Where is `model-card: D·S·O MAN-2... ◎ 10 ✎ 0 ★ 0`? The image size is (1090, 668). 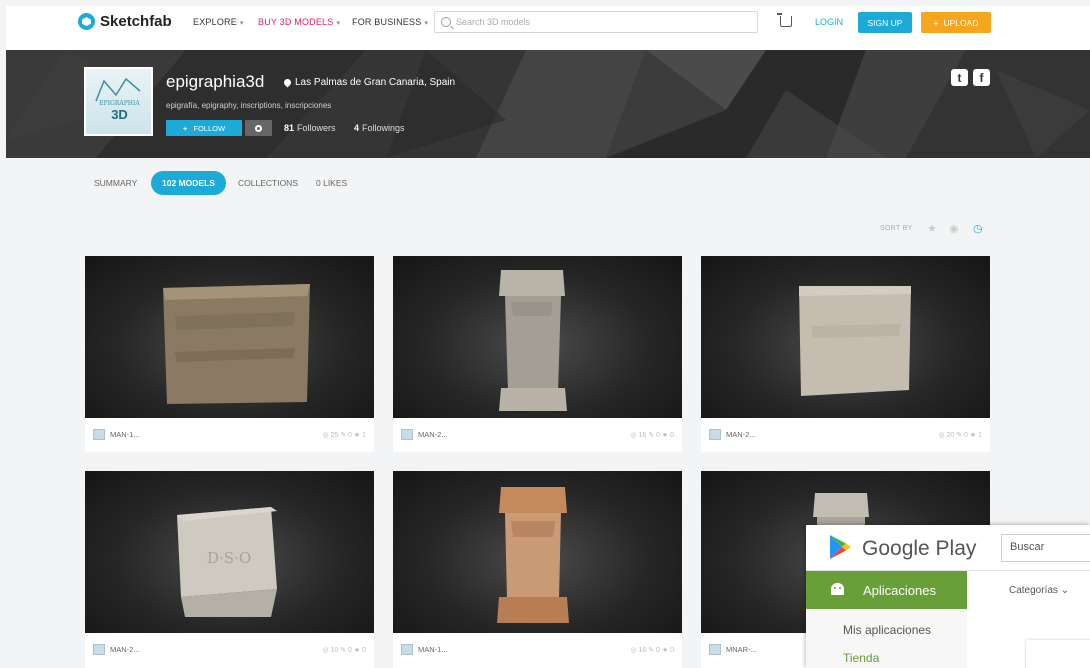 model-card: D·S·O MAN-2... ◎ 10 ✎ 0 ★ 0 is located at coordinates (229, 569).